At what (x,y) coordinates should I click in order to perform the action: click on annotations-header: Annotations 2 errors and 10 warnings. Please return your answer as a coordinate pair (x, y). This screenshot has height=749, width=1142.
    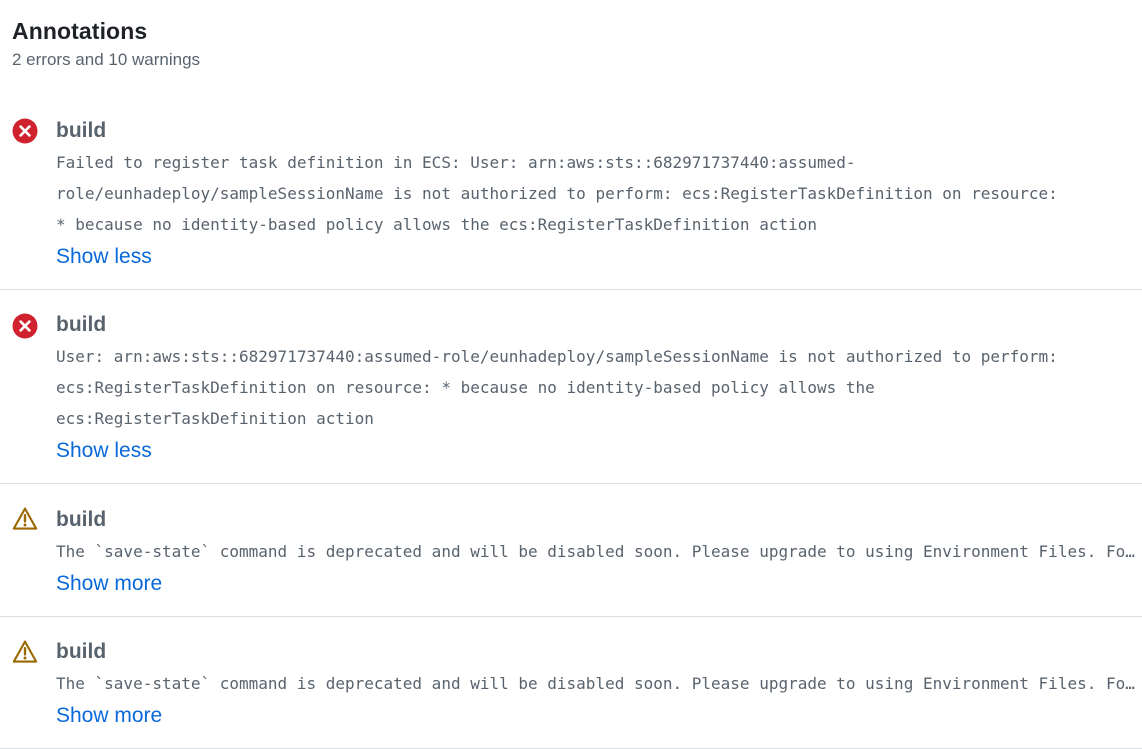
    Looking at the image, I should click on (106, 44).